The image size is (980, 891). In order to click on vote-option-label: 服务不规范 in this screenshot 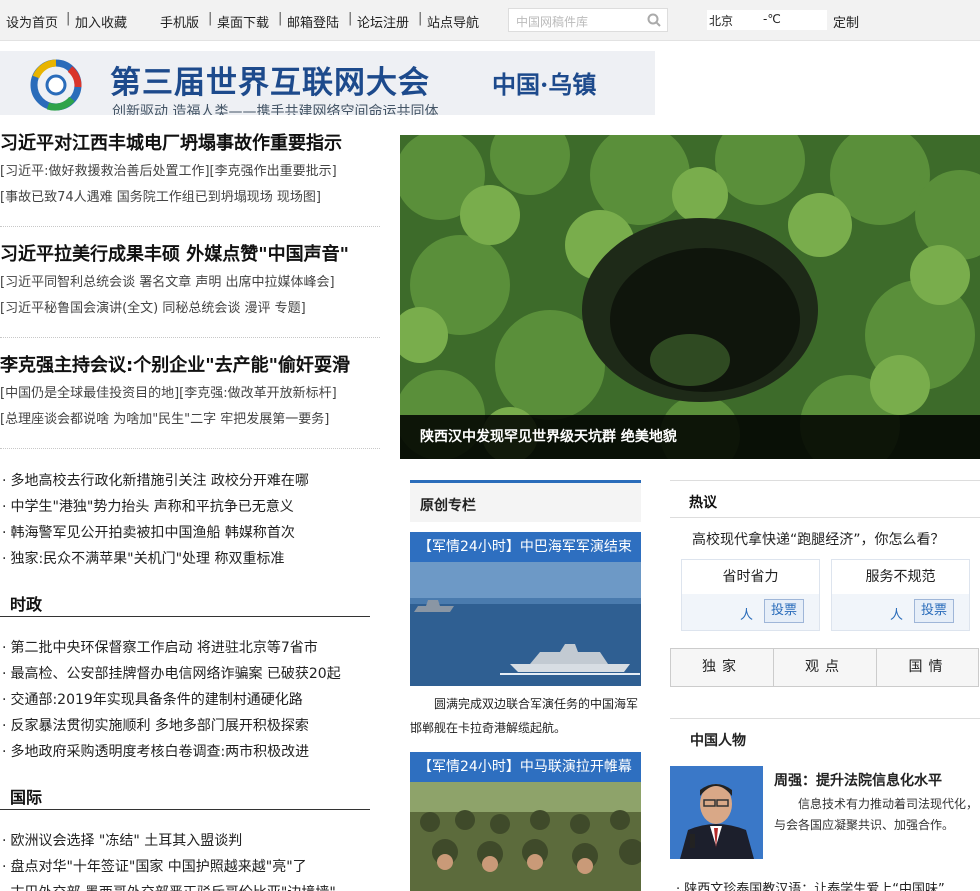, I will do `click(900, 577)`.